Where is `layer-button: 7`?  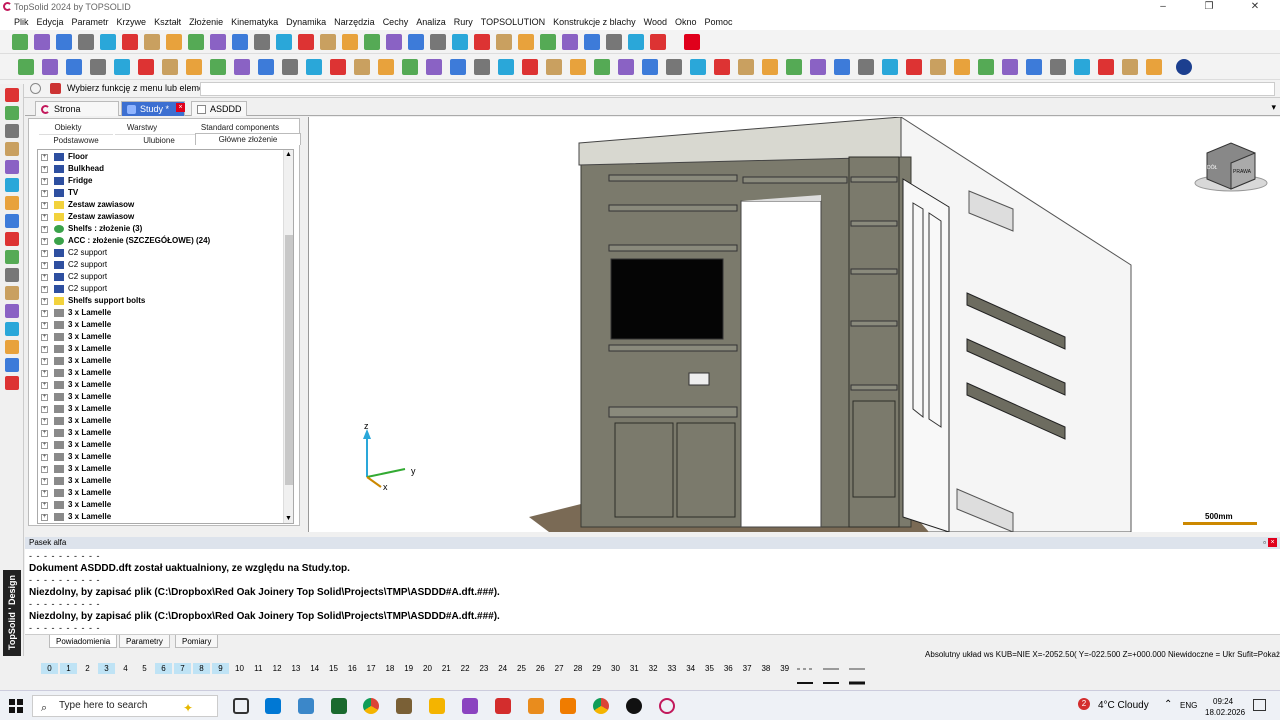 layer-button: 7 is located at coordinates (182, 668).